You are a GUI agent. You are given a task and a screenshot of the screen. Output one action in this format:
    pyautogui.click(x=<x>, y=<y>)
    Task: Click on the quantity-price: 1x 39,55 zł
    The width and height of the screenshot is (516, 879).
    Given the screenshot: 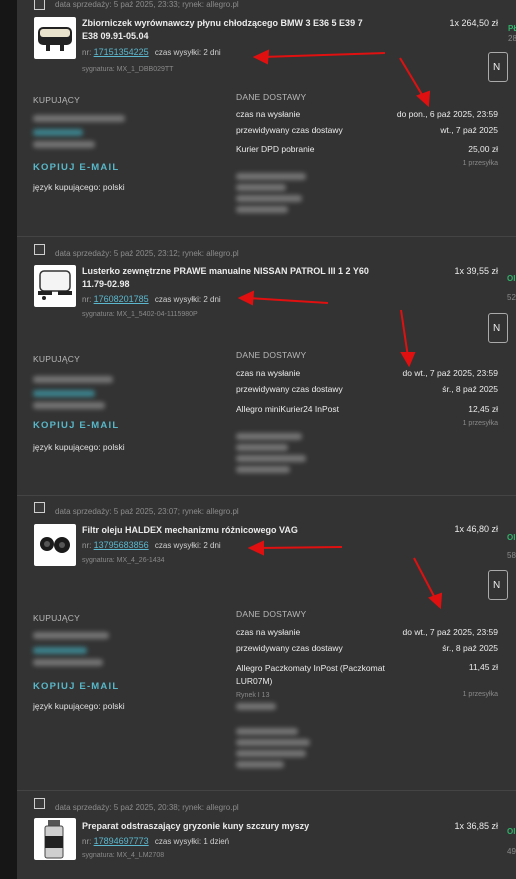 What is the action you would take?
    pyautogui.click(x=476, y=271)
    